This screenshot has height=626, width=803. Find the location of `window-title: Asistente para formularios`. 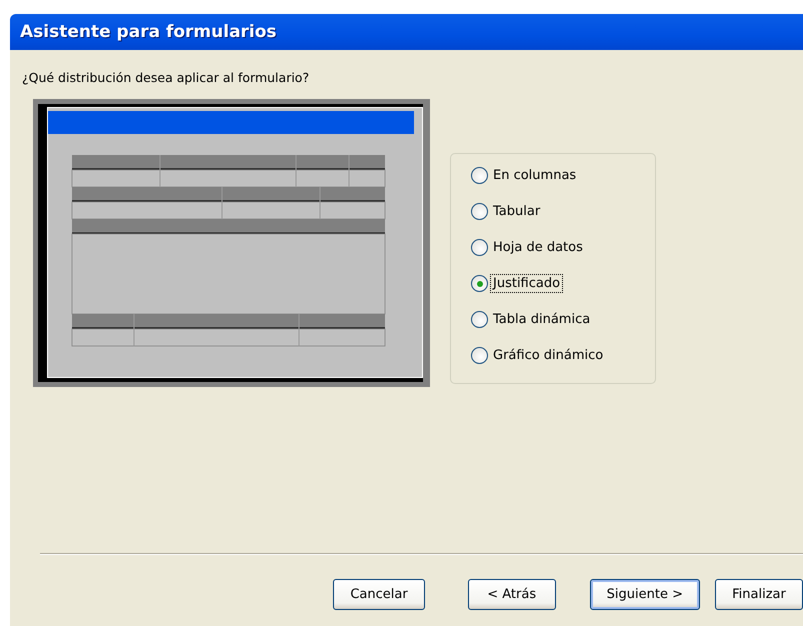

window-title: Asistente para formularios is located at coordinates (148, 32).